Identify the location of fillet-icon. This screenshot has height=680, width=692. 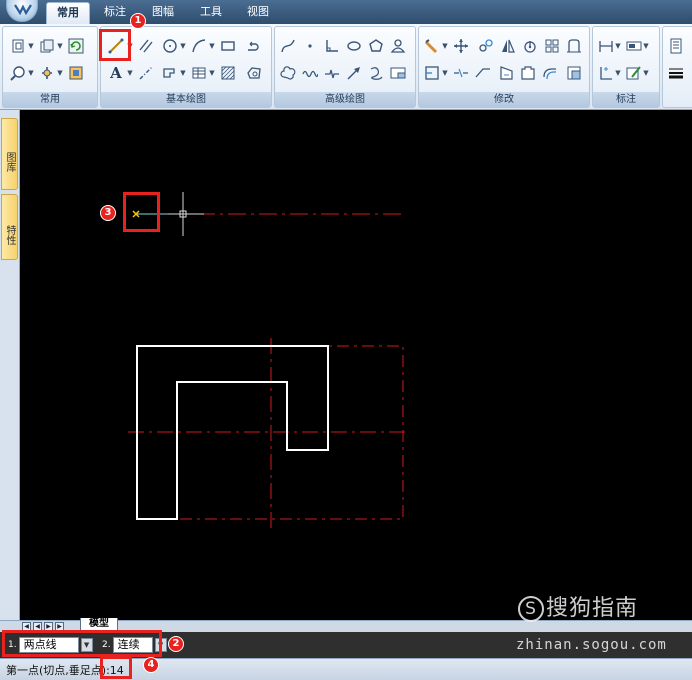
(506, 73).